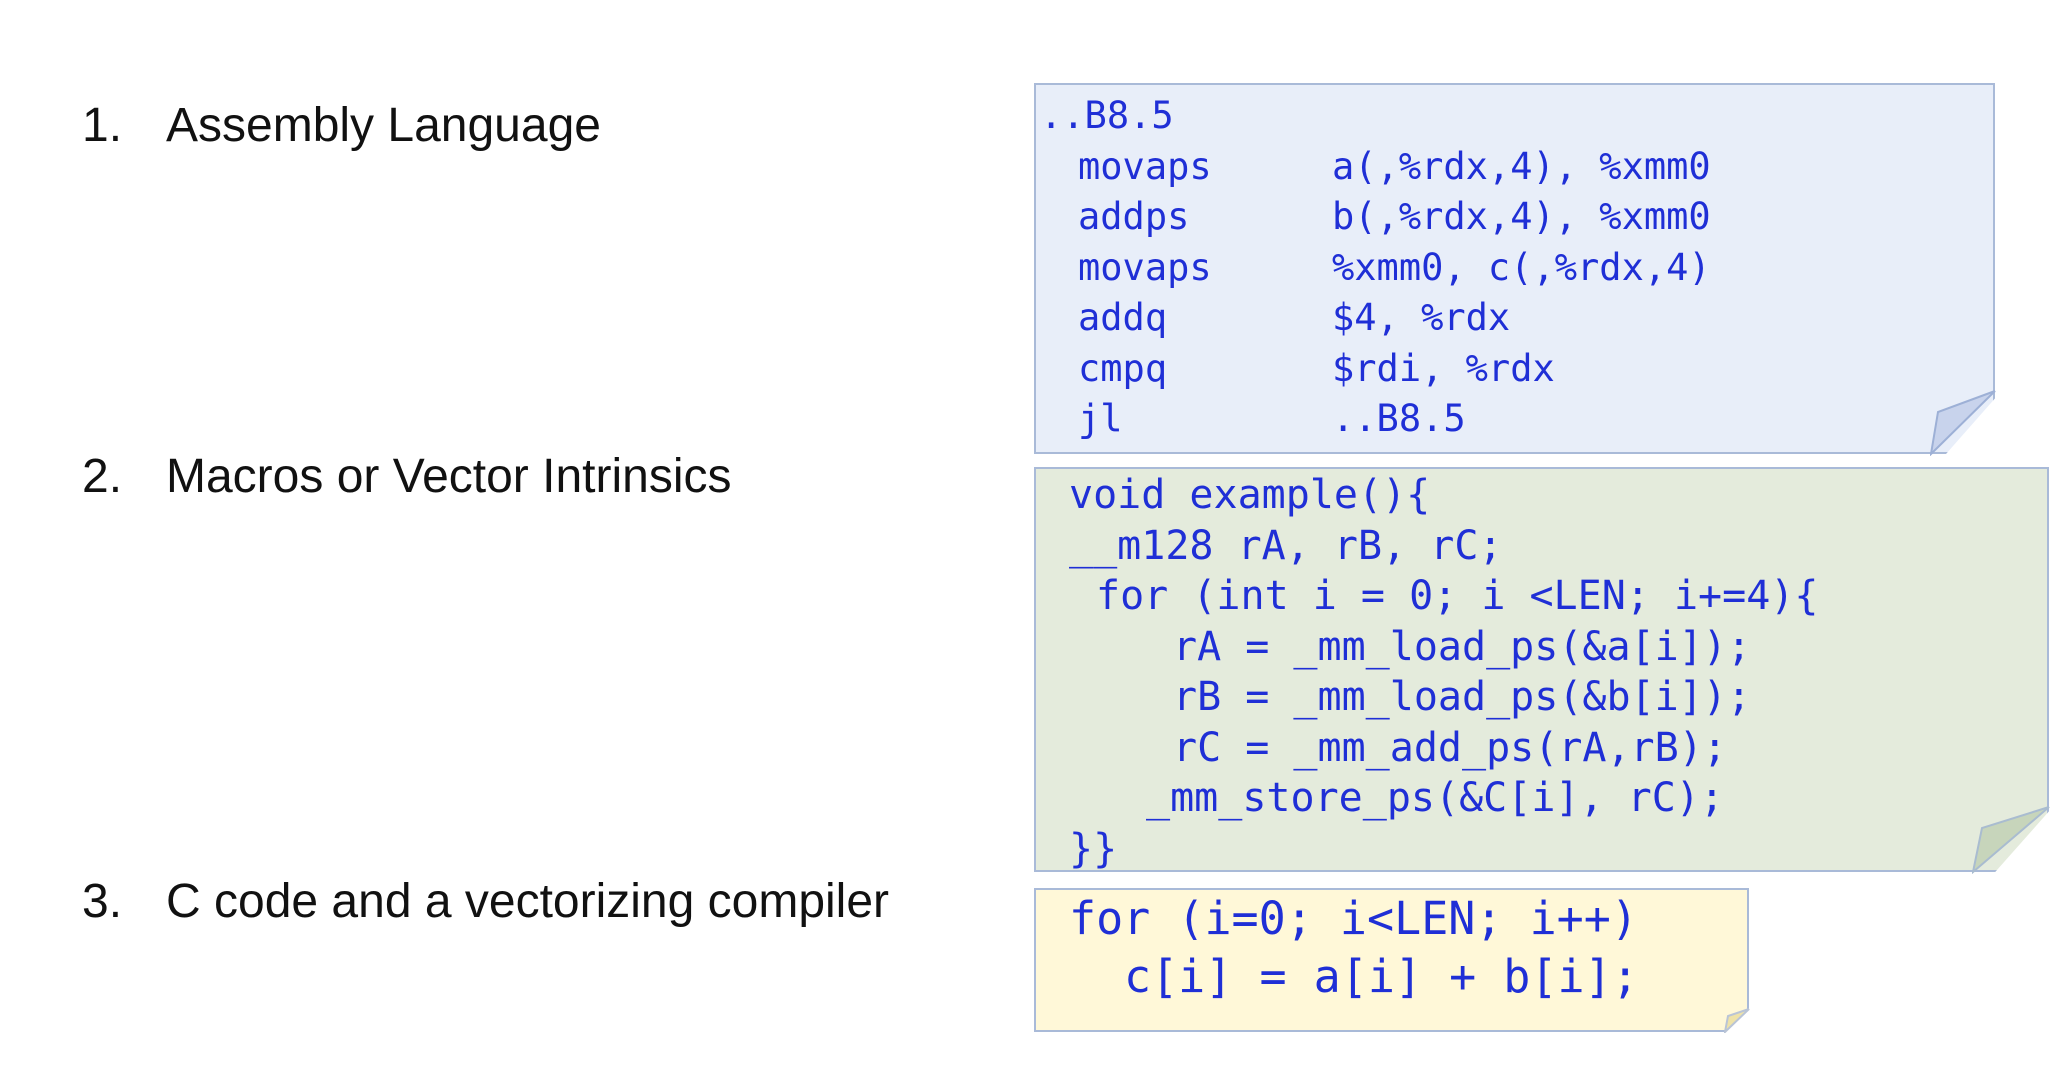  Describe the element at coordinates (1521, 166) in the screenshot. I see `code-args: a(,%rdx,4), %xmm0` at that location.